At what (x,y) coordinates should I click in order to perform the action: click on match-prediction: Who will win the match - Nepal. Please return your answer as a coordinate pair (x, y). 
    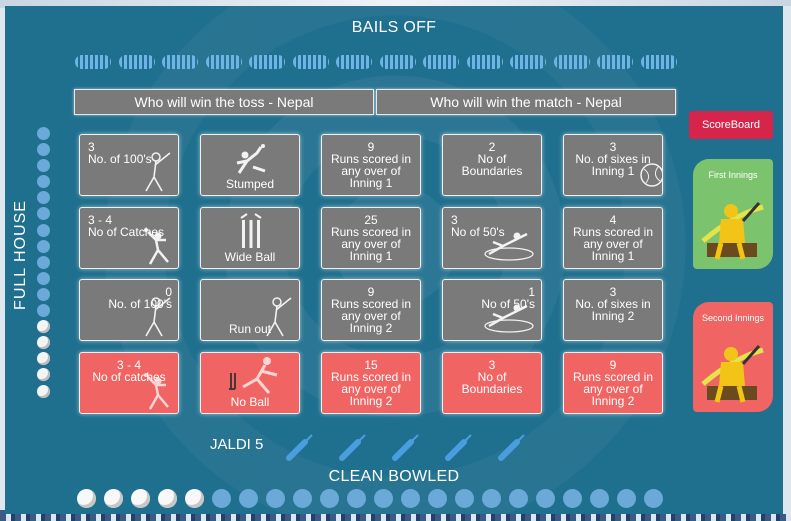
    Looking at the image, I should click on (526, 102).